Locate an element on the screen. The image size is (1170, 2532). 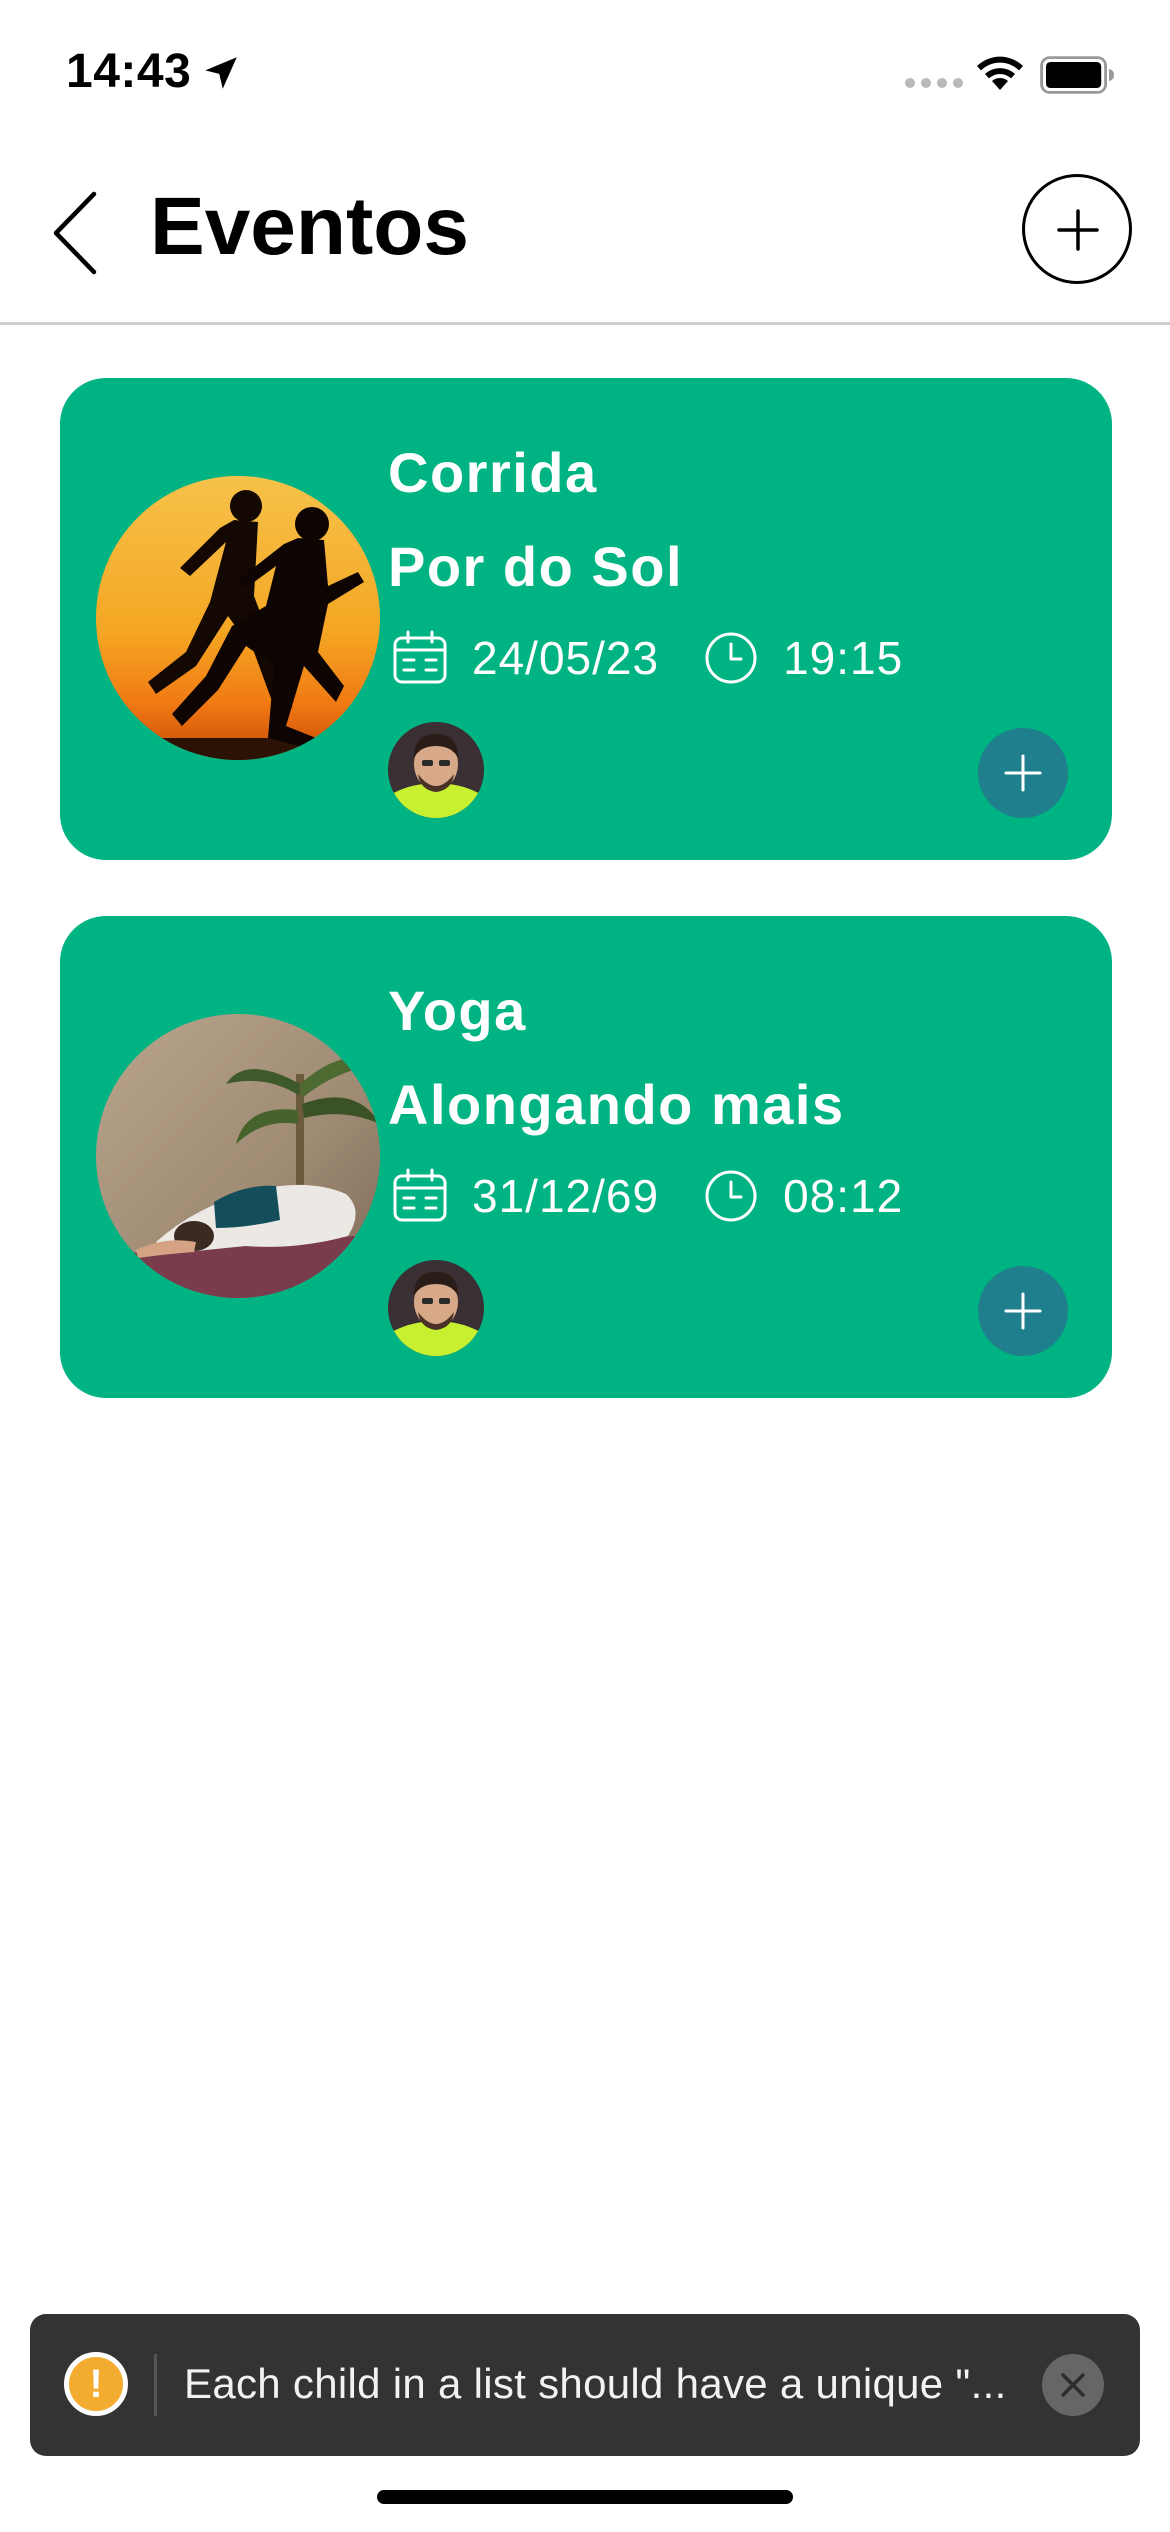
location-arrow-icon is located at coordinates (221, 73).